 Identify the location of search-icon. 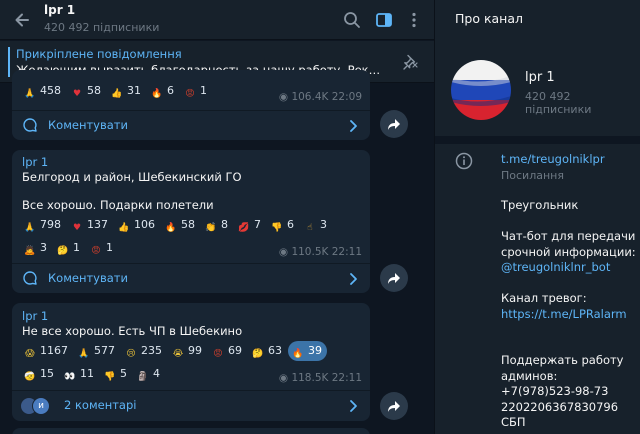
(352, 20).